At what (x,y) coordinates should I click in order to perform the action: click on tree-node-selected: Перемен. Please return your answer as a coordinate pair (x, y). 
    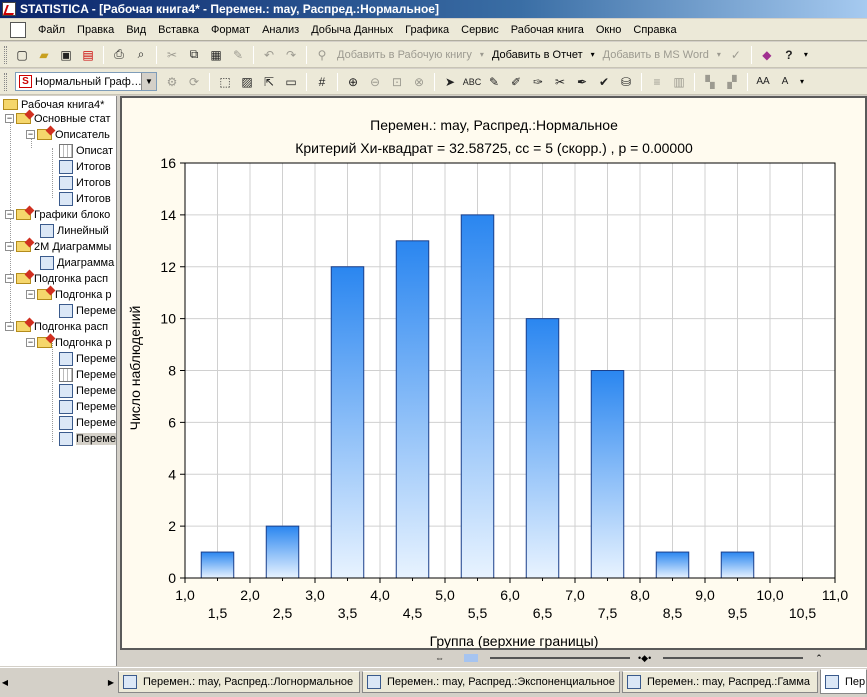
    Looking at the image, I should click on (87, 438).